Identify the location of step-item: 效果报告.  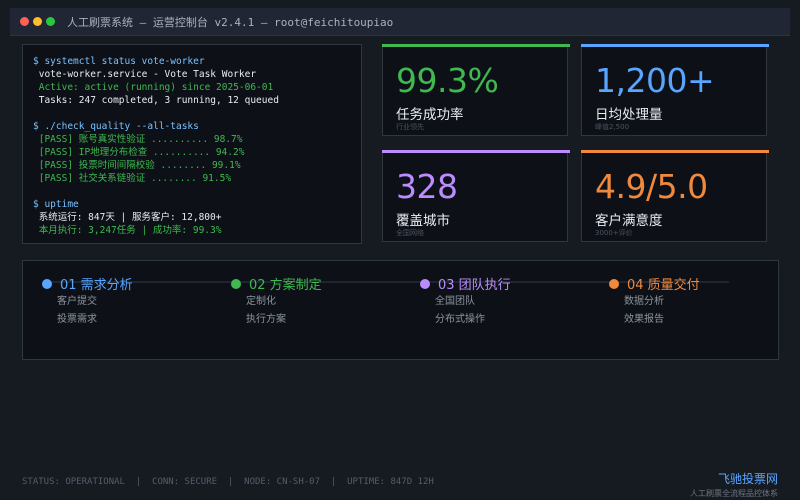
(644, 319).